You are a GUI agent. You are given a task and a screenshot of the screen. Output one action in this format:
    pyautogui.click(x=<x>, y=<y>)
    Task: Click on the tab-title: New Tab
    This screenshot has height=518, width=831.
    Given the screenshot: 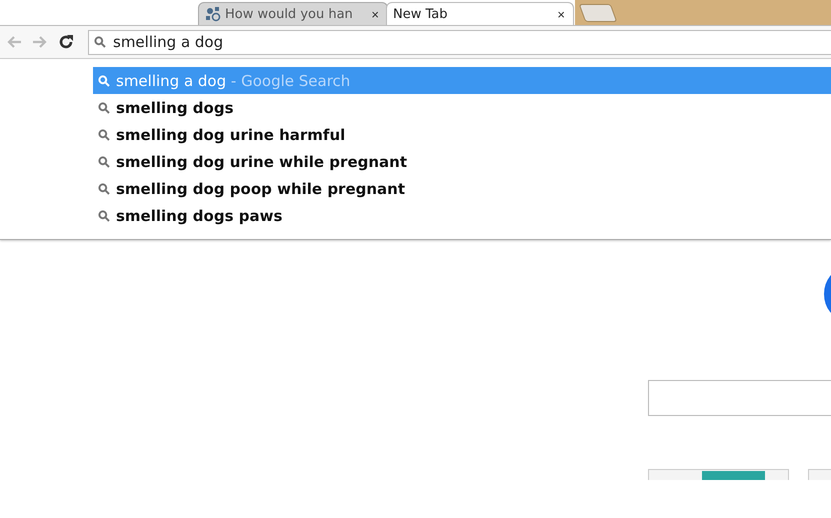 What is the action you would take?
    pyautogui.click(x=420, y=14)
    